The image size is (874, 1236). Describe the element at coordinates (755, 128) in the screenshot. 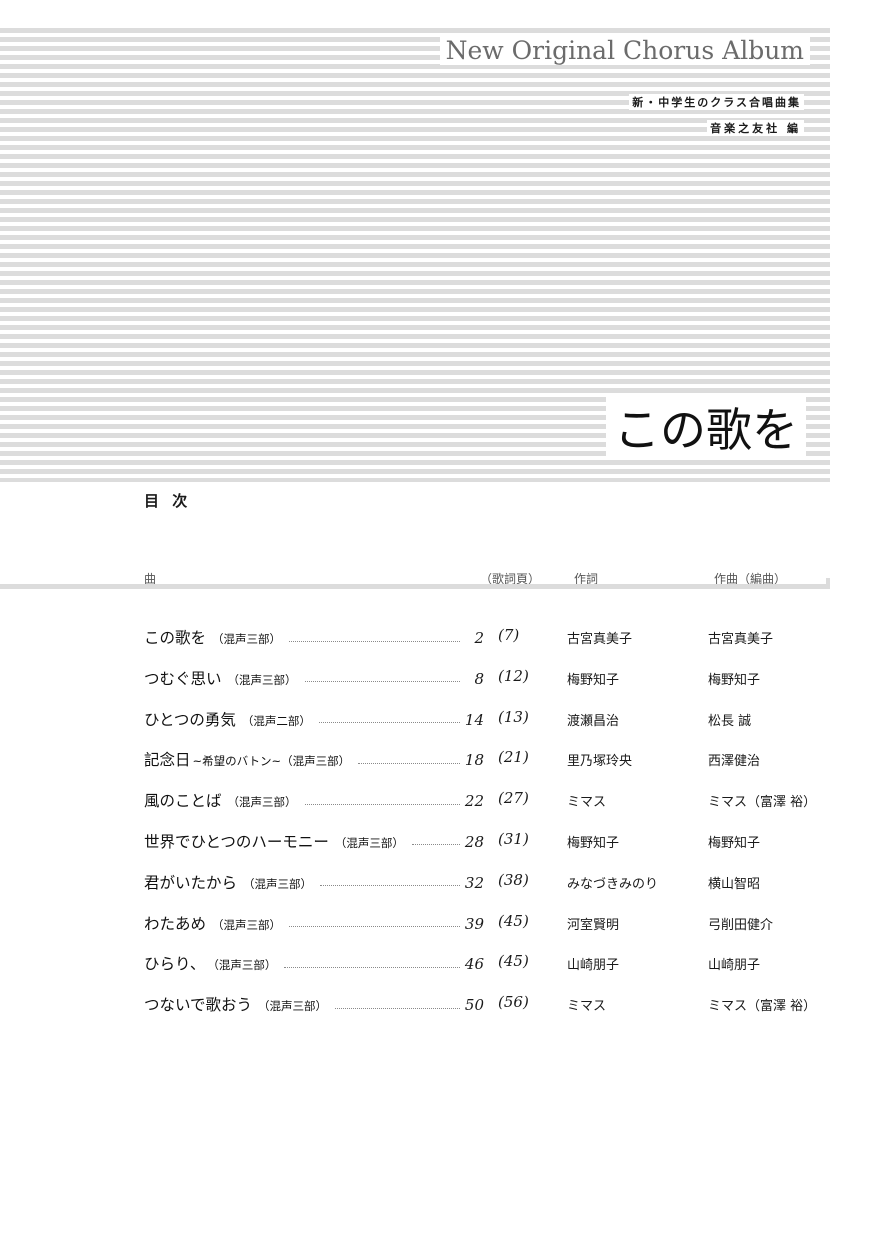

I see `publisher: 音楽之友社 編` at that location.